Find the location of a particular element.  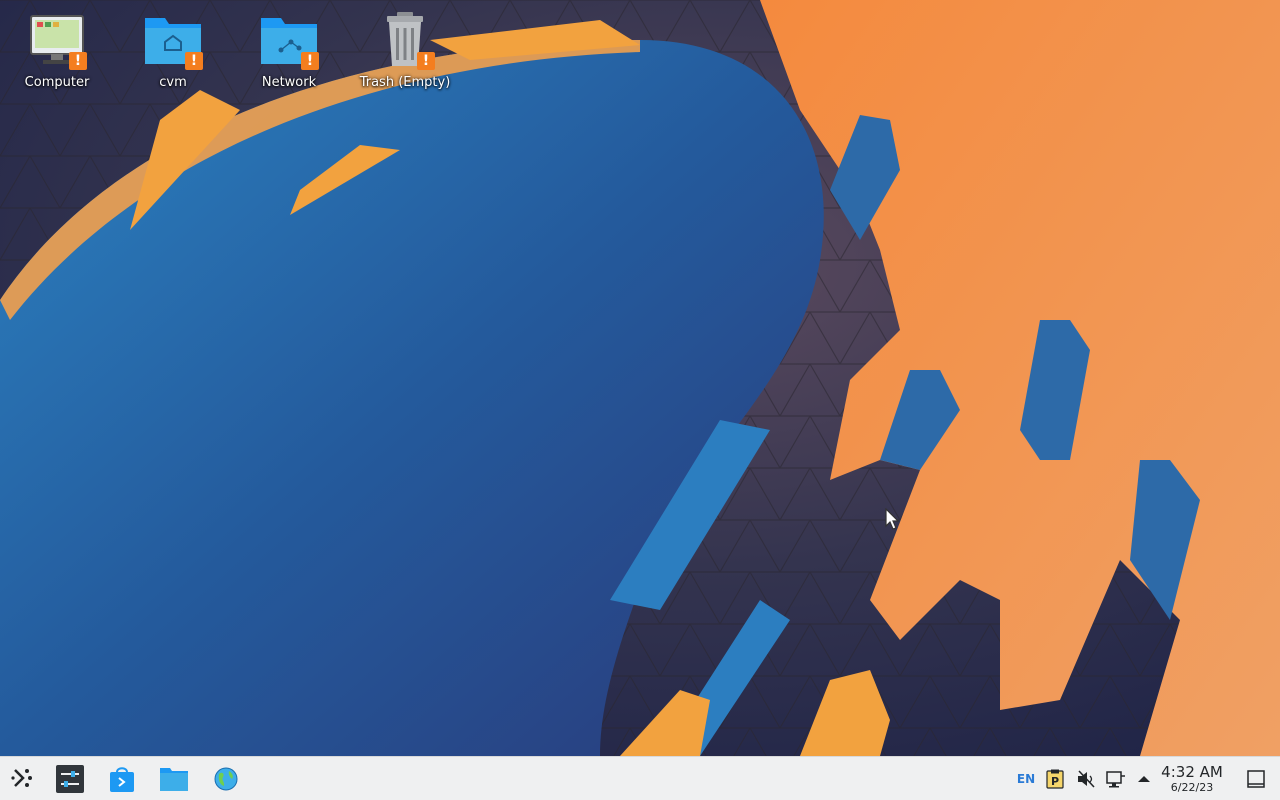

desktop-icon-home-folder: ! cvm is located at coordinates (173, 55).